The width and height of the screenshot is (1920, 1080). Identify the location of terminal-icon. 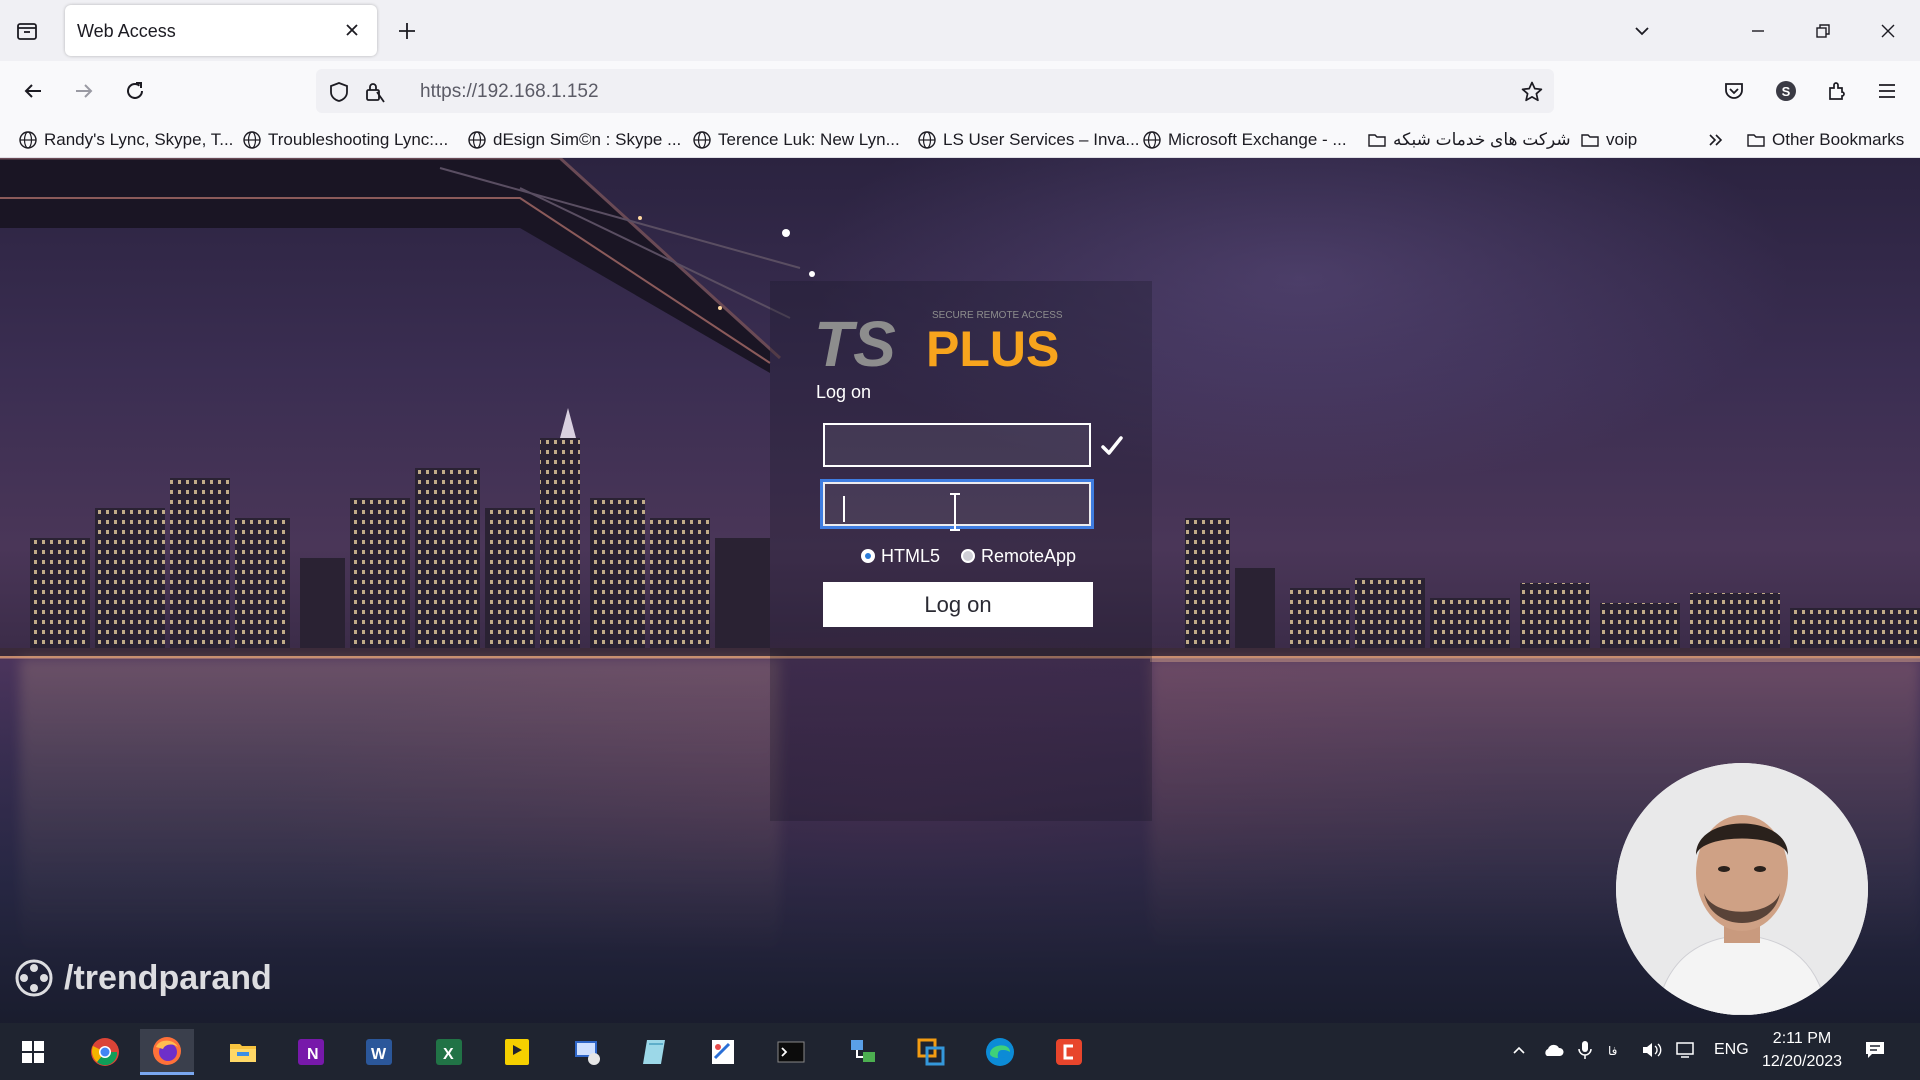
(791, 1052).